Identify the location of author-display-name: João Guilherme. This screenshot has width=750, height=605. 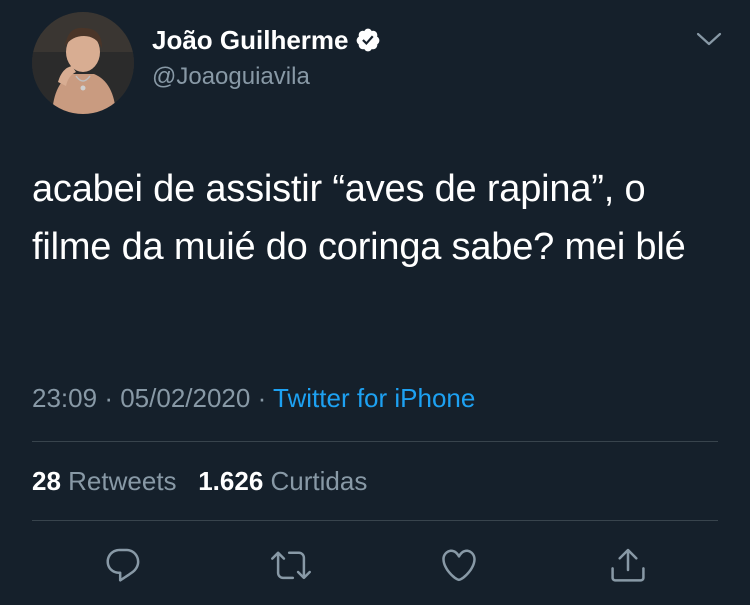
(266, 40).